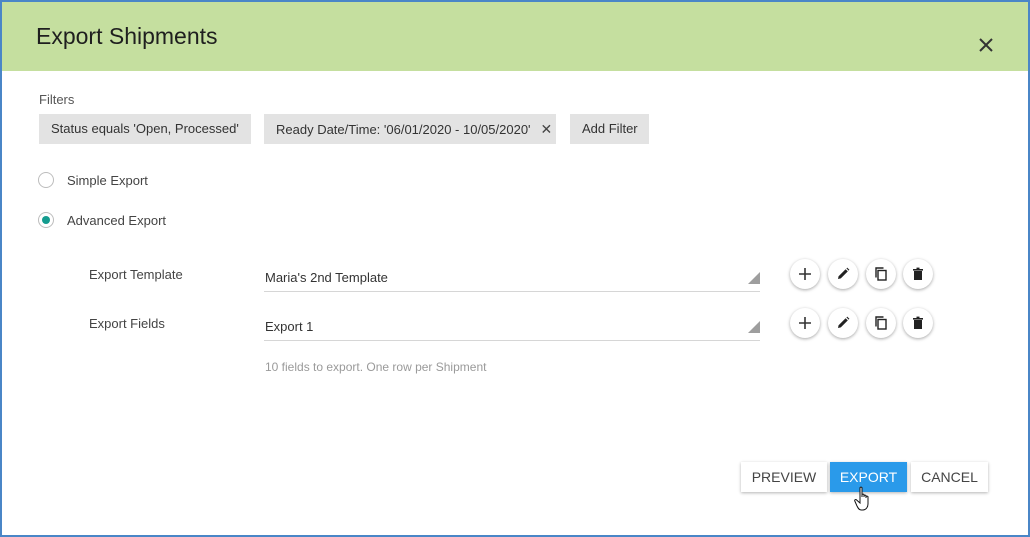 The height and width of the screenshot is (537, 1030). I want to click on remove-filter-icon: ✕, so click(547, 129).